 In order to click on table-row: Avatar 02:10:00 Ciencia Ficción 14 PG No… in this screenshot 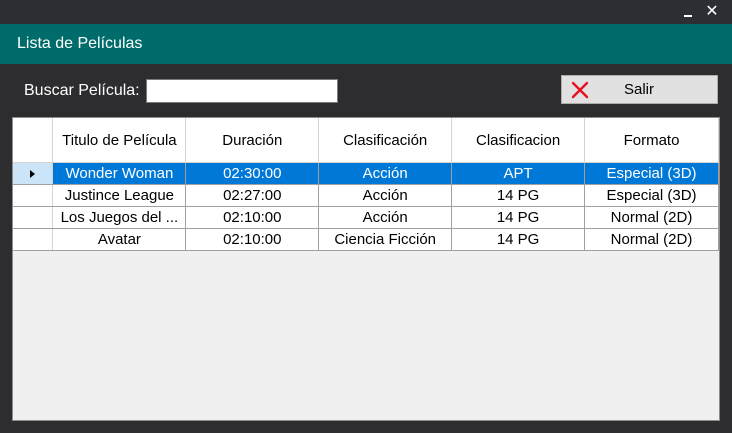, I will do `click(366, 239)`.